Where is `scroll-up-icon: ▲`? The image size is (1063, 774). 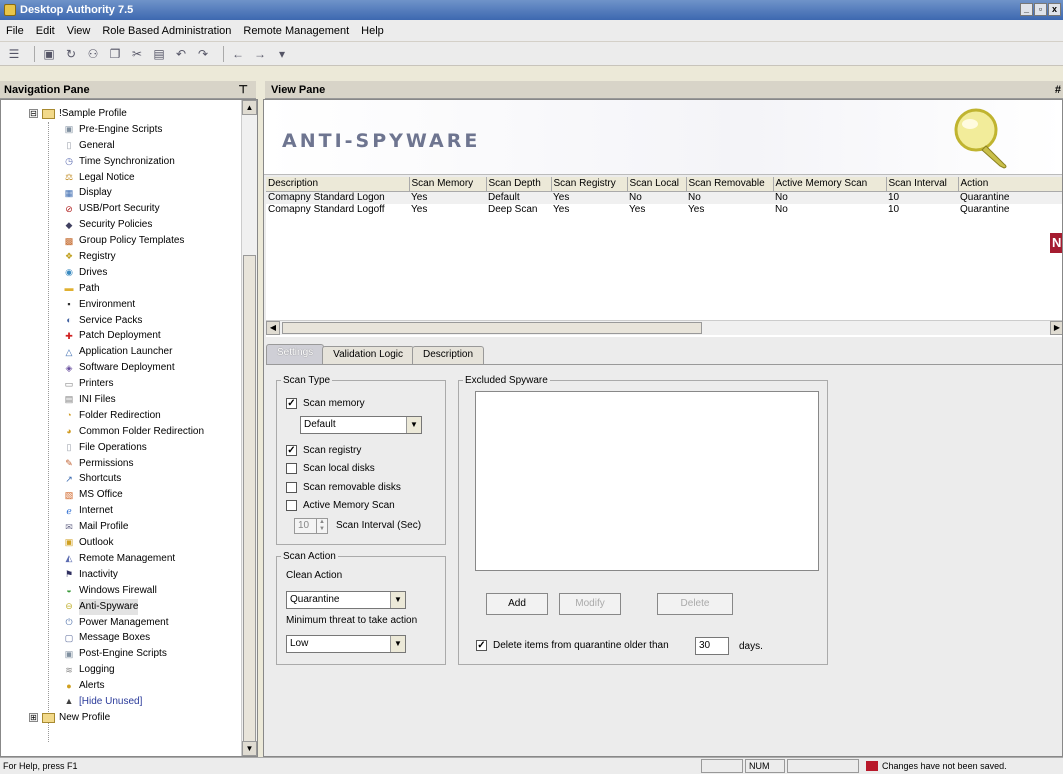
scroll-up-icon: ▲ is located at coordinates (249, 107).